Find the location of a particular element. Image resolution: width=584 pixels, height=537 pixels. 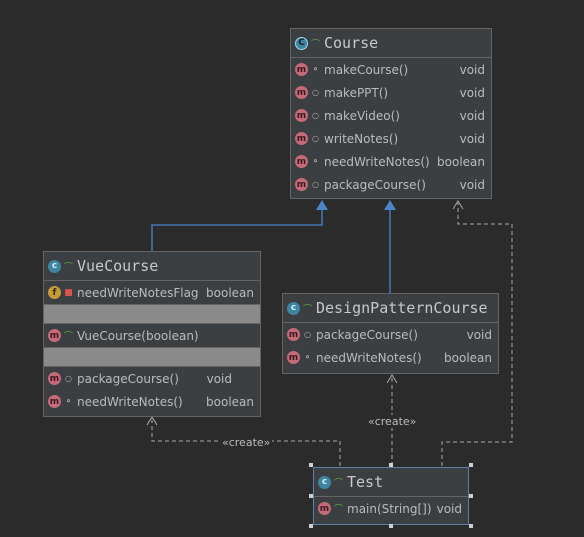

class-header: C ⌒ Course is located at coordinates (391, 43).